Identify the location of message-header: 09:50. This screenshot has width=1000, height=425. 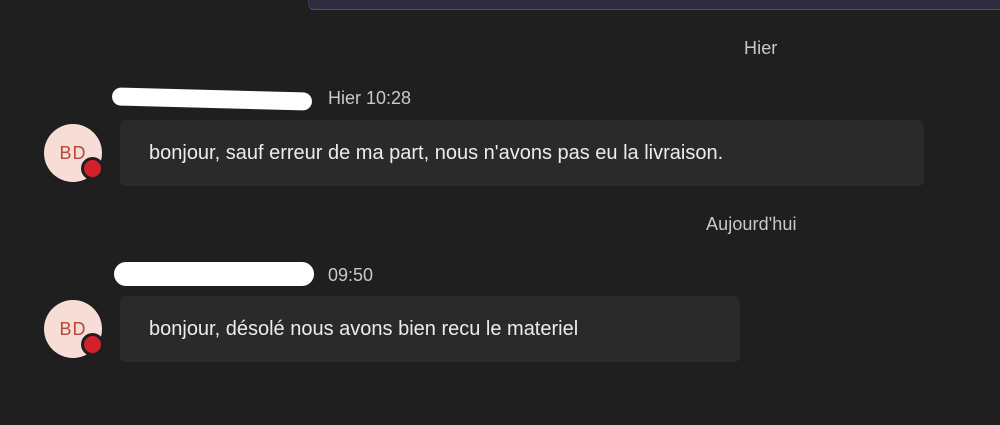
(257, 274).